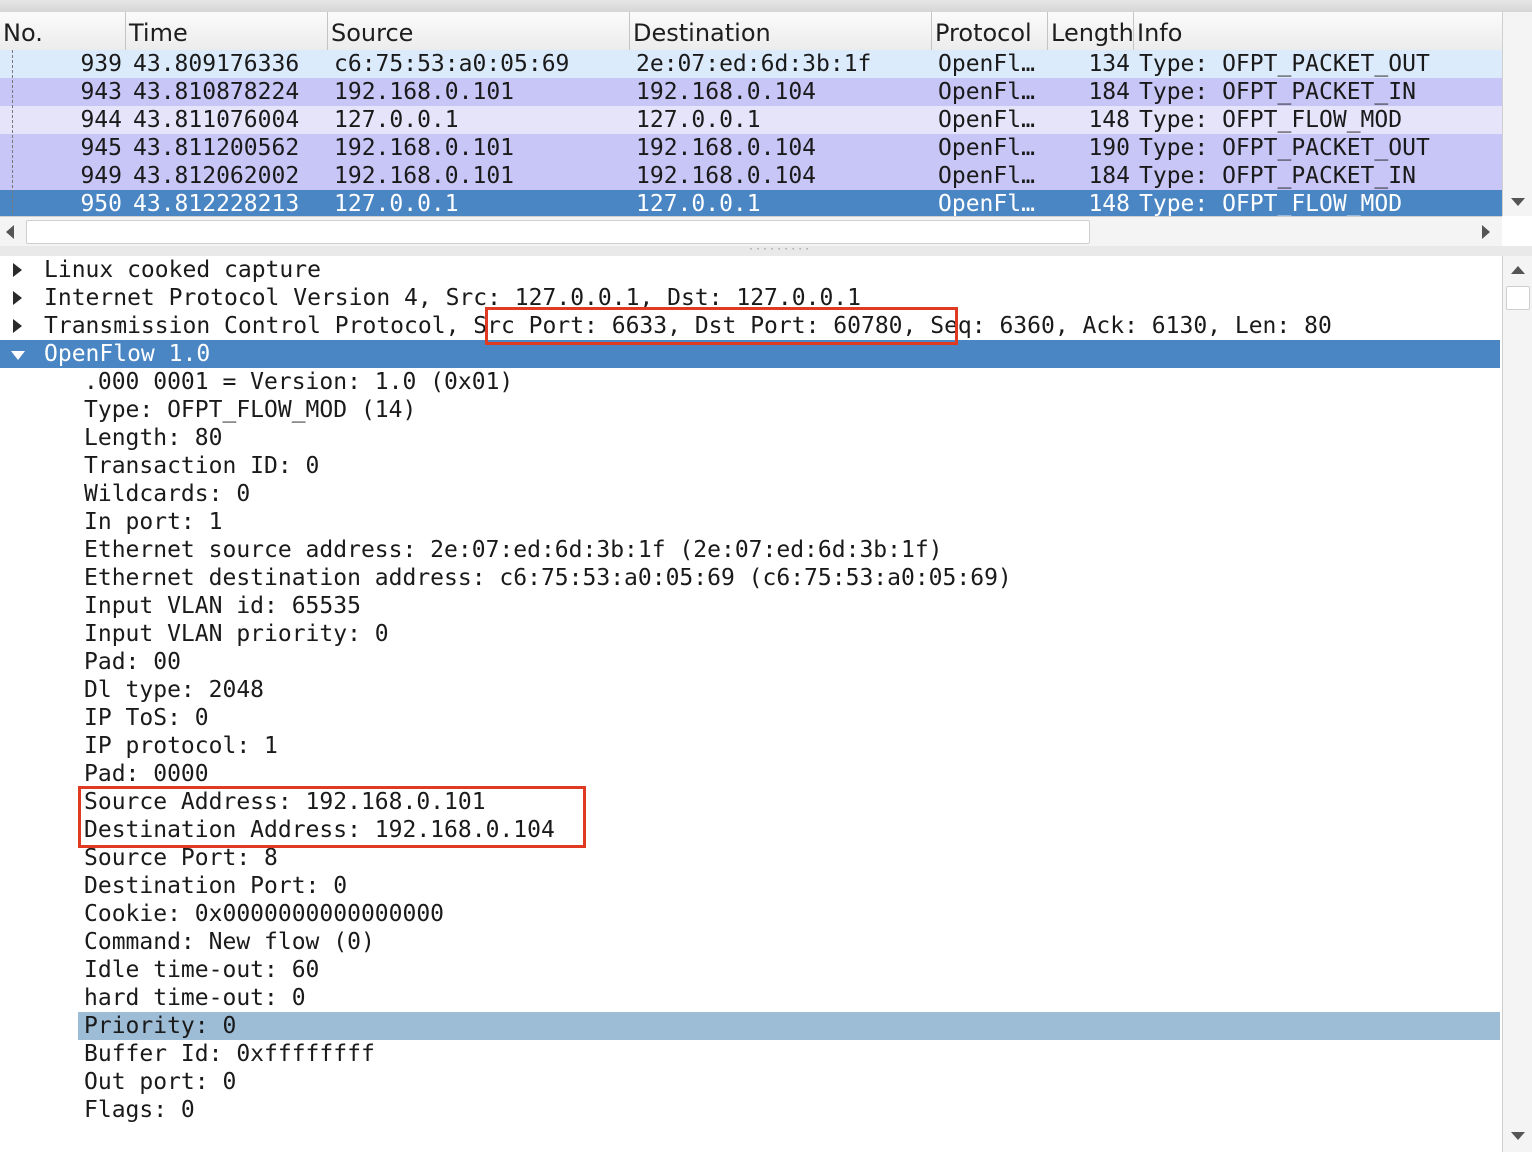 Image resolution: width=1532 pixels, height=1152 pixels. I want to click on openflow-field: Input VLAN priority: 0, so click(750, 634).